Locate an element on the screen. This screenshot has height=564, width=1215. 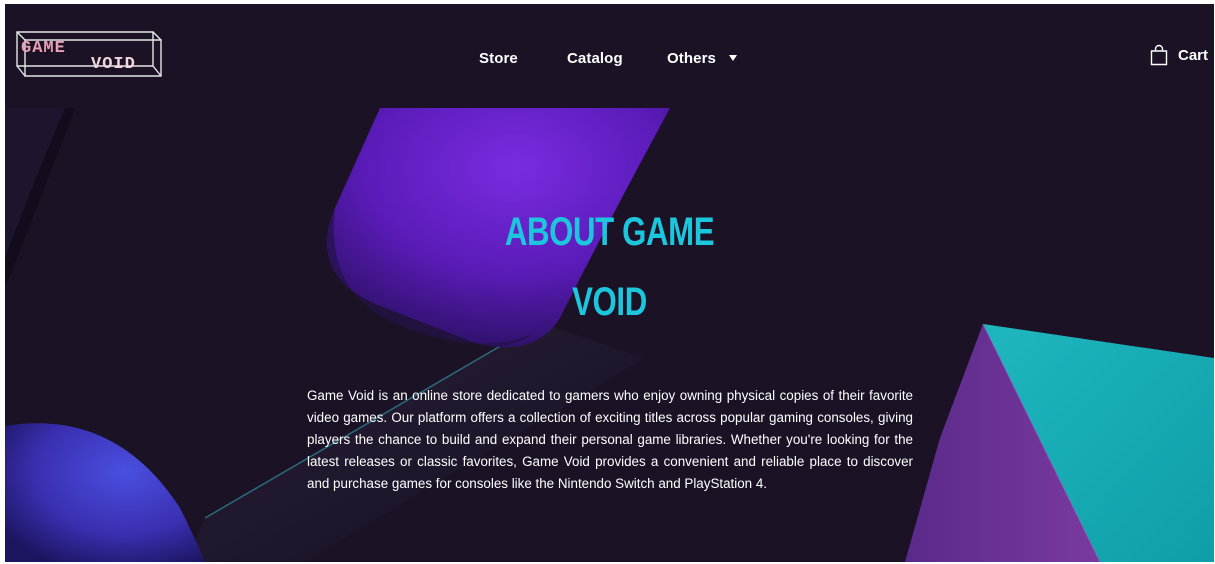
nav-item-others-label: Others is located at coordinates (691, 58).